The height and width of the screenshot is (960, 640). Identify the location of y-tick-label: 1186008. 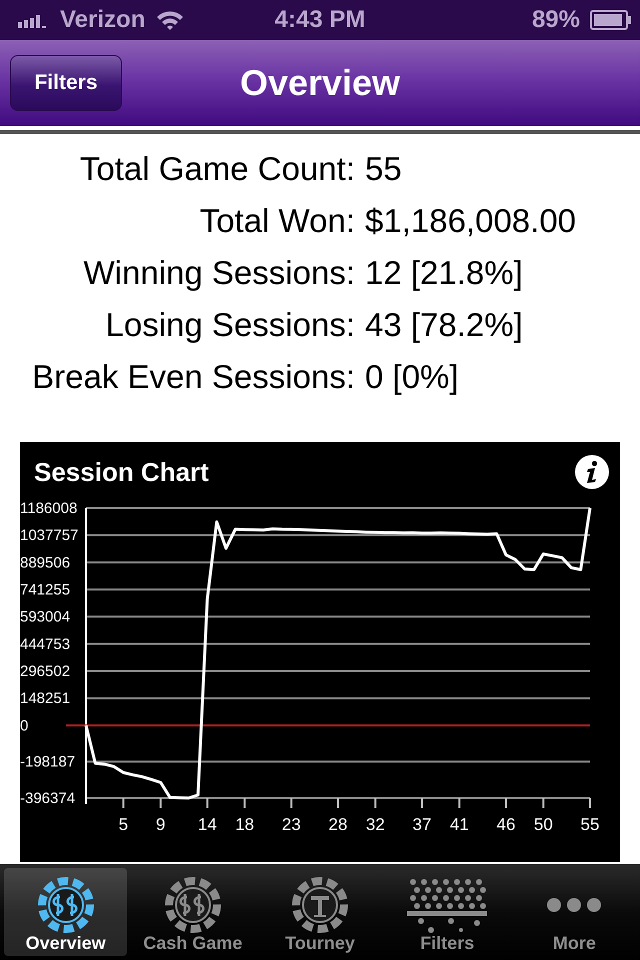
(49, 508).